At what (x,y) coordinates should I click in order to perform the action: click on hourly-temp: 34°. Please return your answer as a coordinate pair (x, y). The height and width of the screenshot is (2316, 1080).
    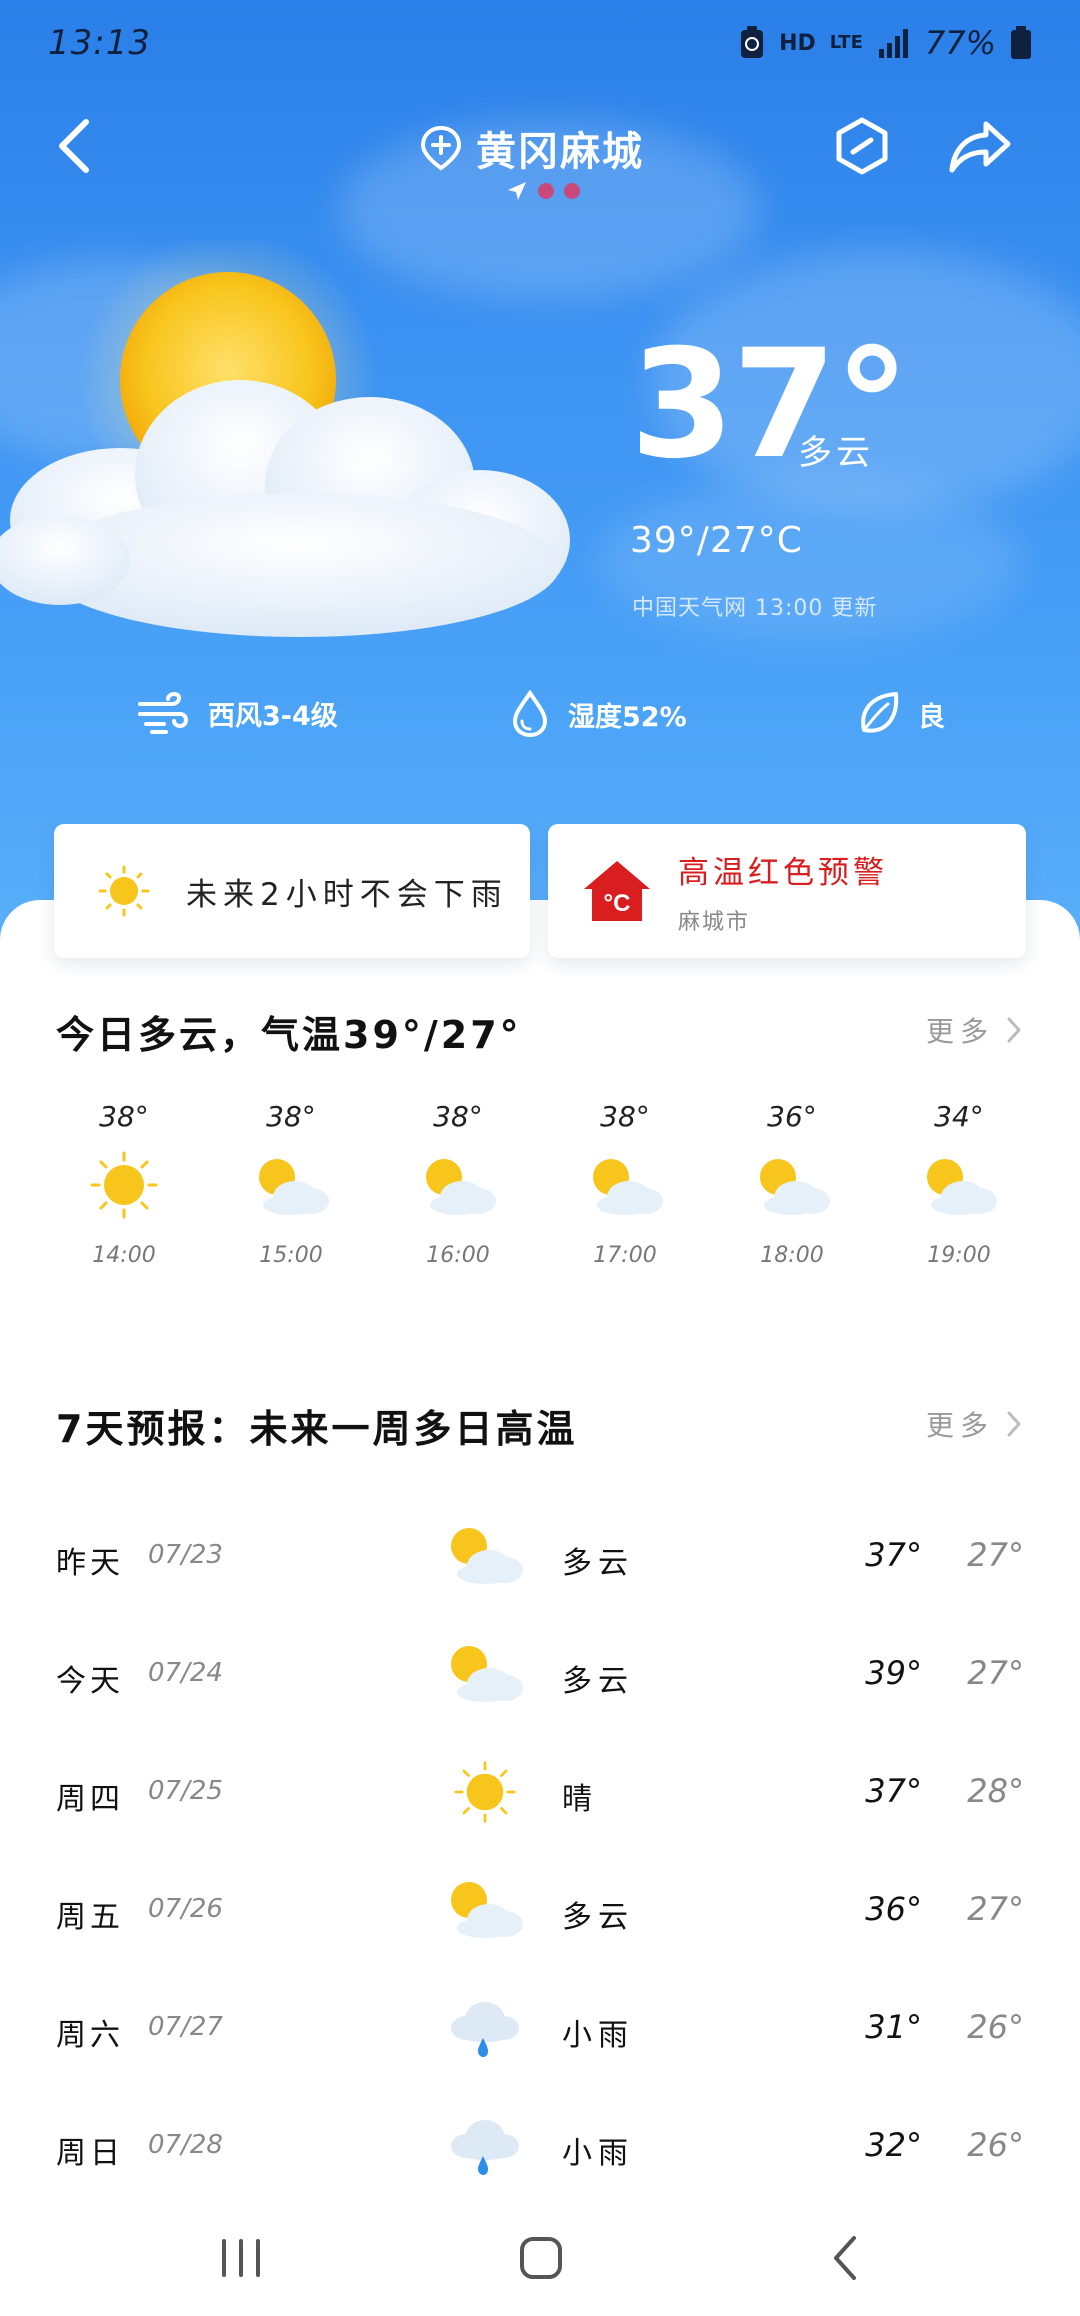
    Looking at the image, I should click on (959, 1116).